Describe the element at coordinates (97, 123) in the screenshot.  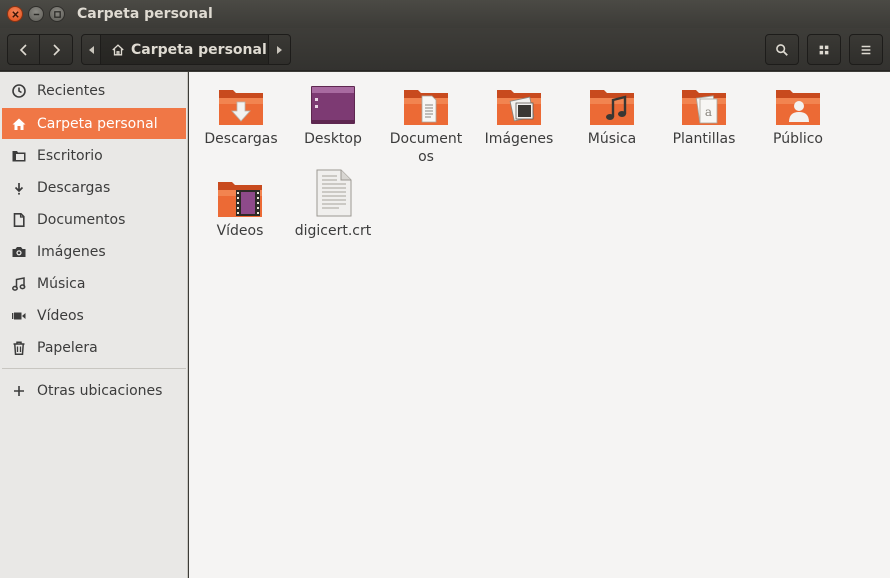
I see `sidebar-item-label: Carpeta personal` at that location.